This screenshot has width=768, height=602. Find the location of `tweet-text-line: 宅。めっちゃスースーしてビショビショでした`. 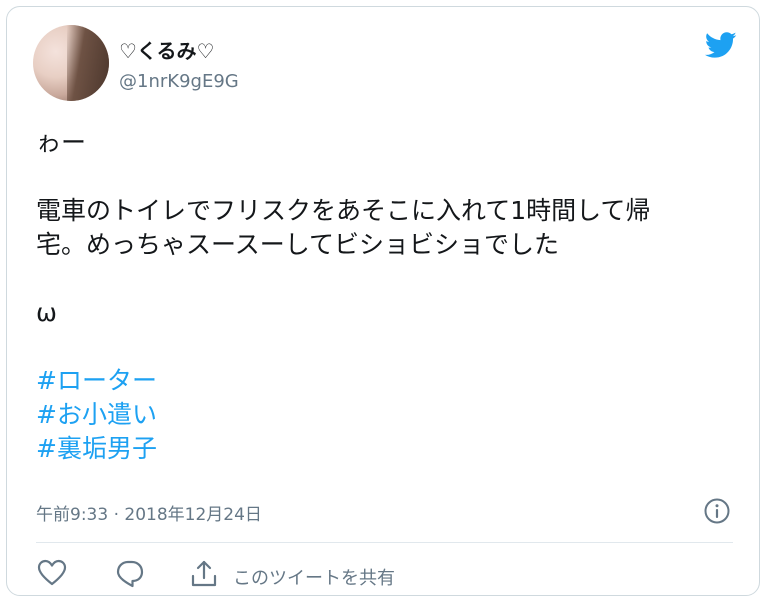

tweet-text-line: 宅。めっちゃスースーしてビショビショでした is located at coordinates (298, 244).